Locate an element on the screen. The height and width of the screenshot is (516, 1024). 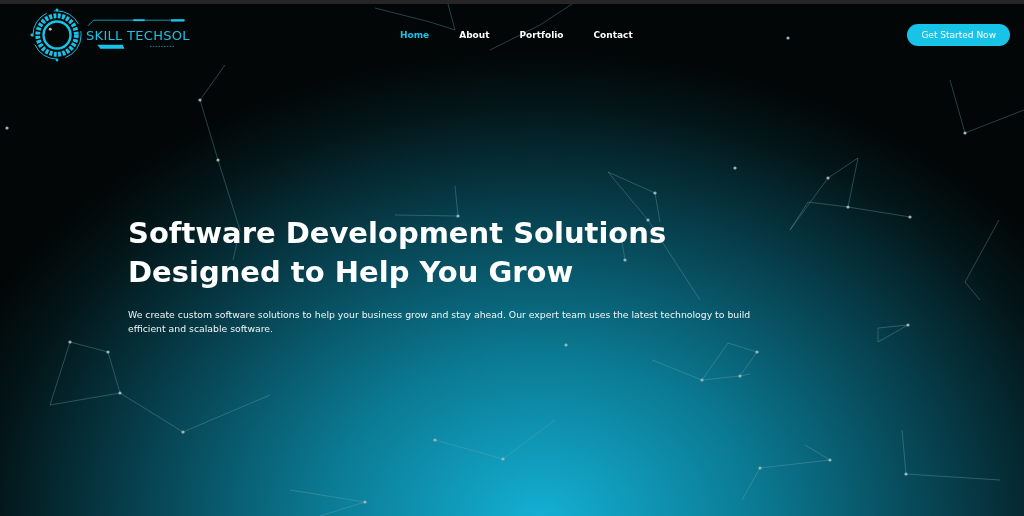
nav-link: About is located at coordinates (474, 35).